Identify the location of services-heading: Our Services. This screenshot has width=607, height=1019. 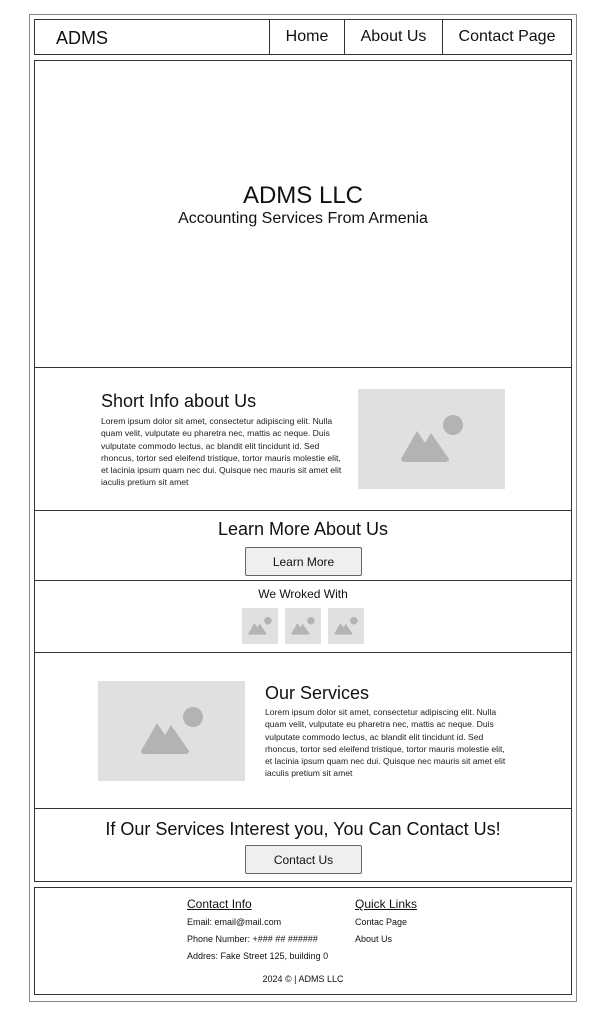
(317, 693).